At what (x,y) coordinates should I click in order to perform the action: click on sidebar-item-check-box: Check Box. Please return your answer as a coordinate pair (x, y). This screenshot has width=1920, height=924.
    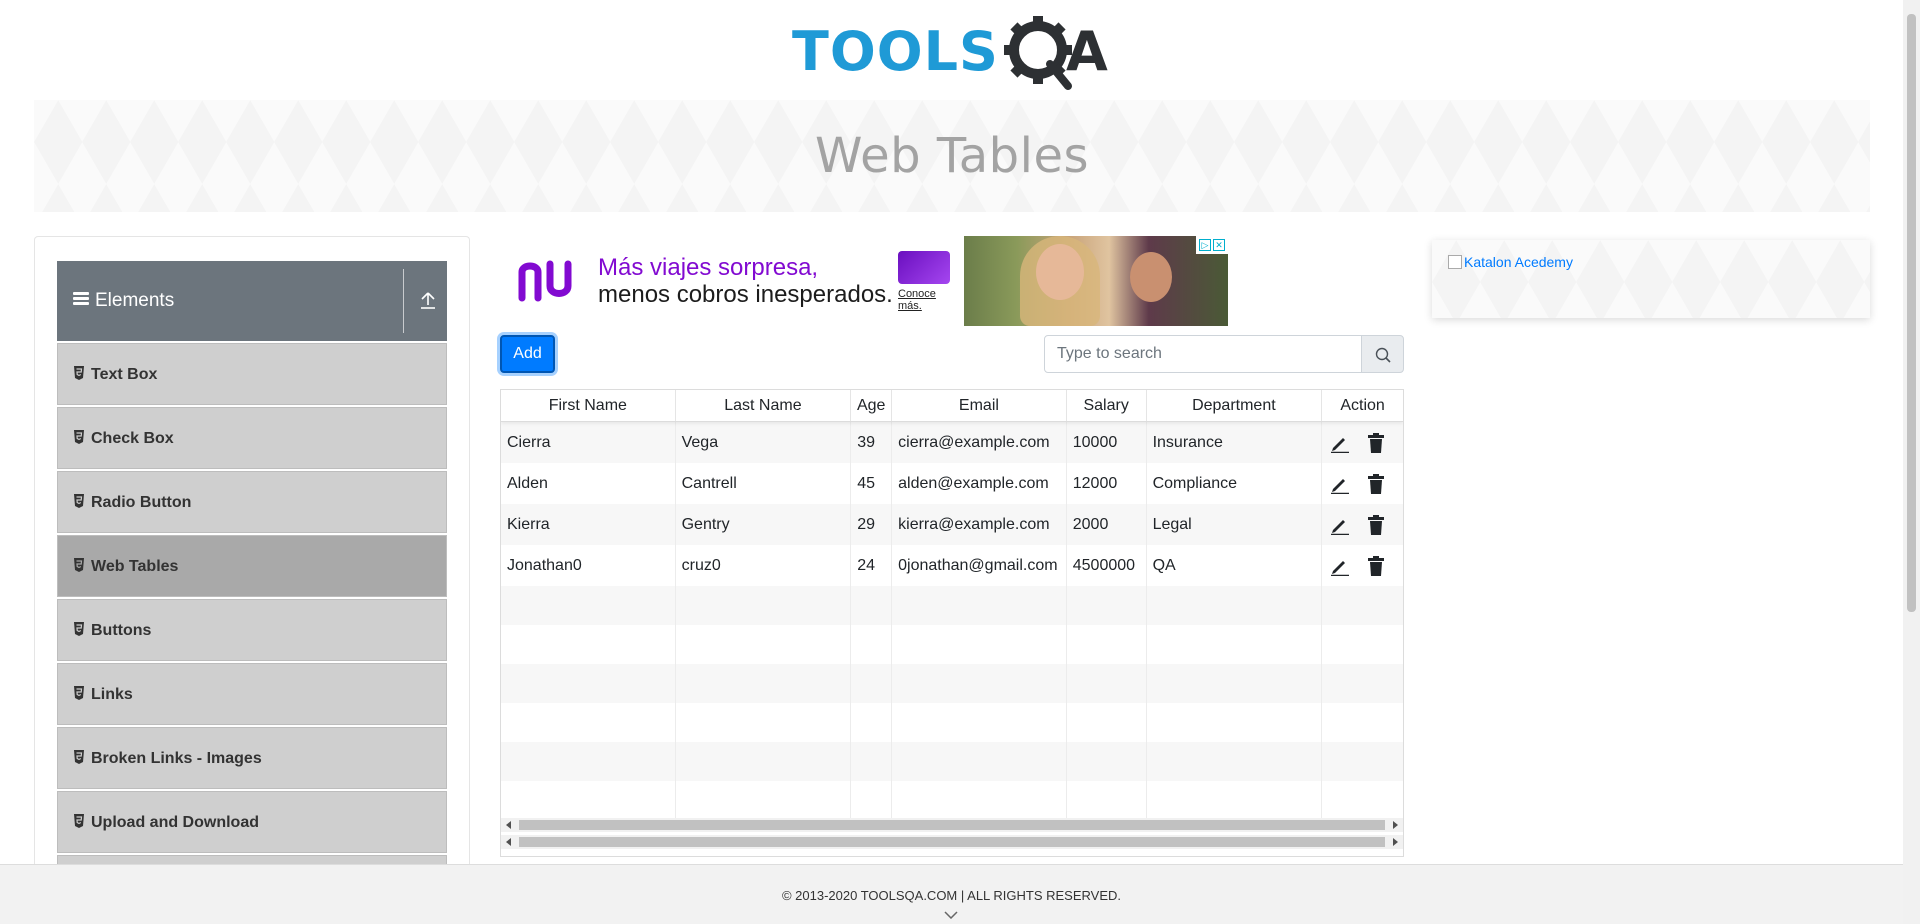
    Looking at the image, I should click on (252, 438).